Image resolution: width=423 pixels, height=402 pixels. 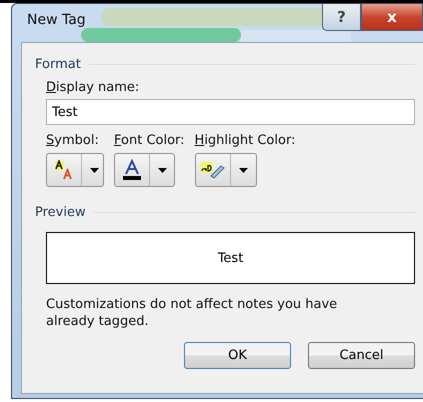 I want to click on help-button: ?, so click(x=341, y=17).